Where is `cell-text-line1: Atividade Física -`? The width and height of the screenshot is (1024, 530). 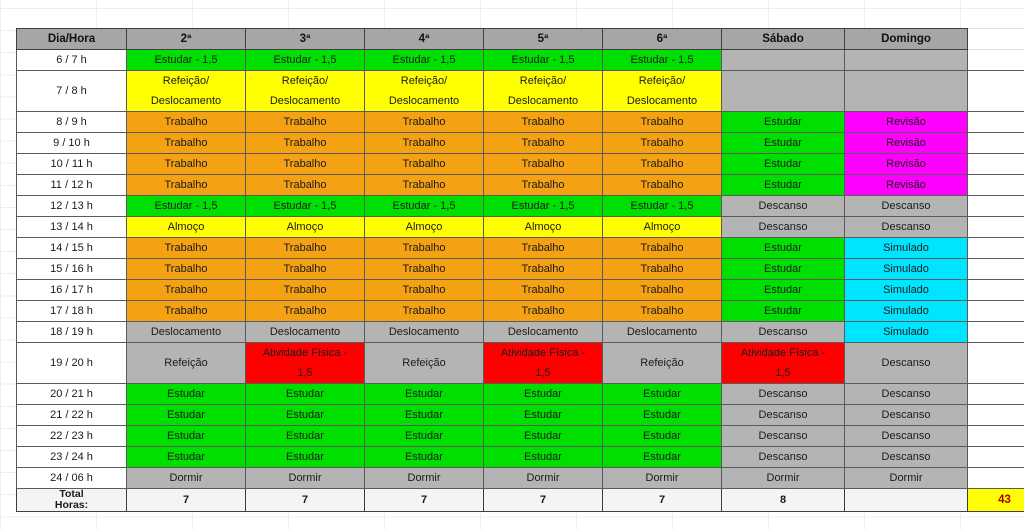 cell-text-line1: Atividade Física - is located at coordinates (305, 353).